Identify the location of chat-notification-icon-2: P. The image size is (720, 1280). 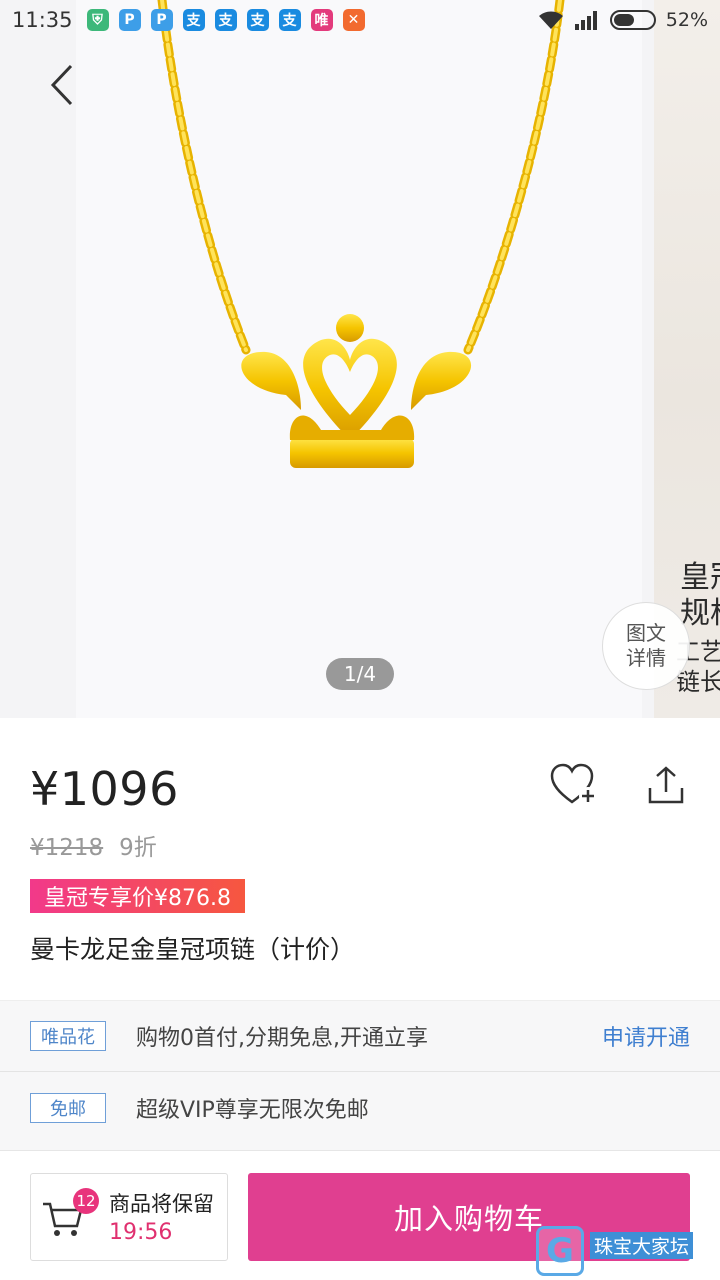
(161, 20).